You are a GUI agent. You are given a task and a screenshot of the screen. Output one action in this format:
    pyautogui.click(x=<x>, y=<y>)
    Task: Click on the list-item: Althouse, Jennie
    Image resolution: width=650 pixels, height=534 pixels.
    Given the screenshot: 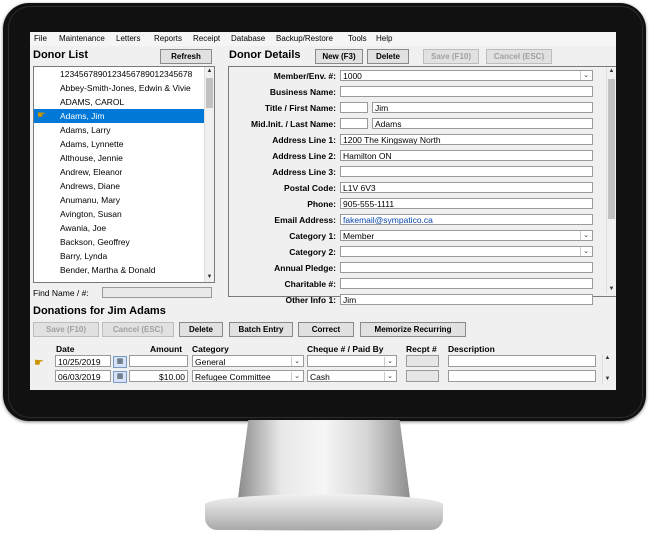 What is the action you would take?
    pyautogui.click(x=119, y=158)
    